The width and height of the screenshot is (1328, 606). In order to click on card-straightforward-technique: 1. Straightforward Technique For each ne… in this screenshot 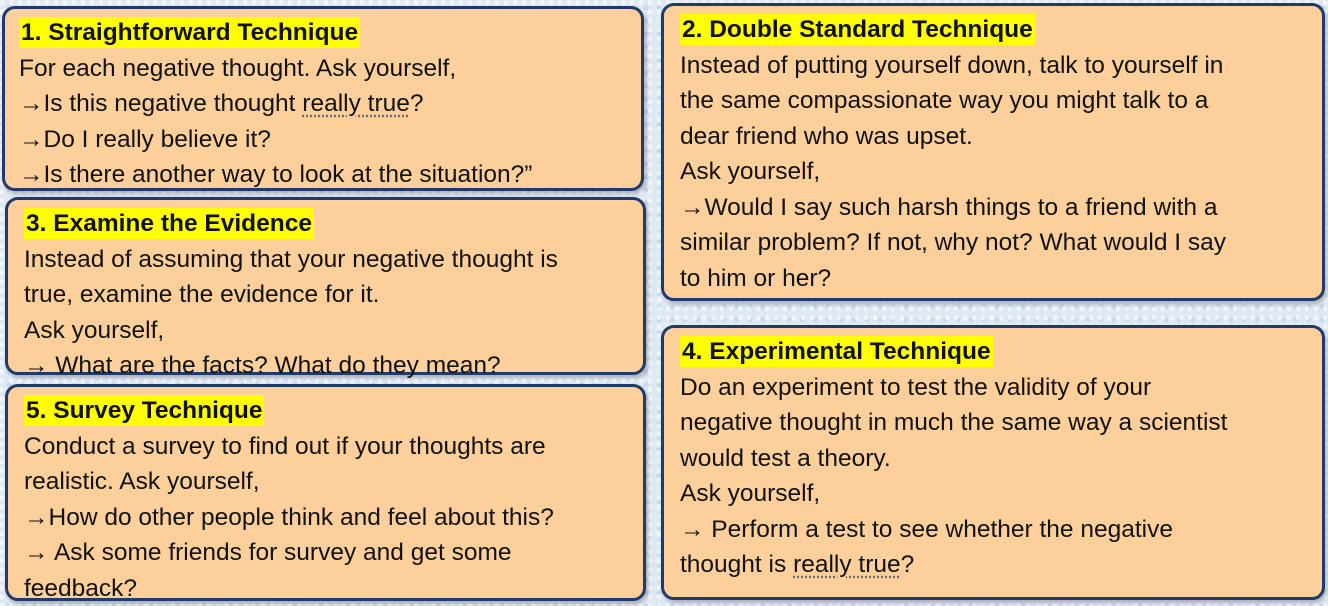, I will do `click(323, 98)`.